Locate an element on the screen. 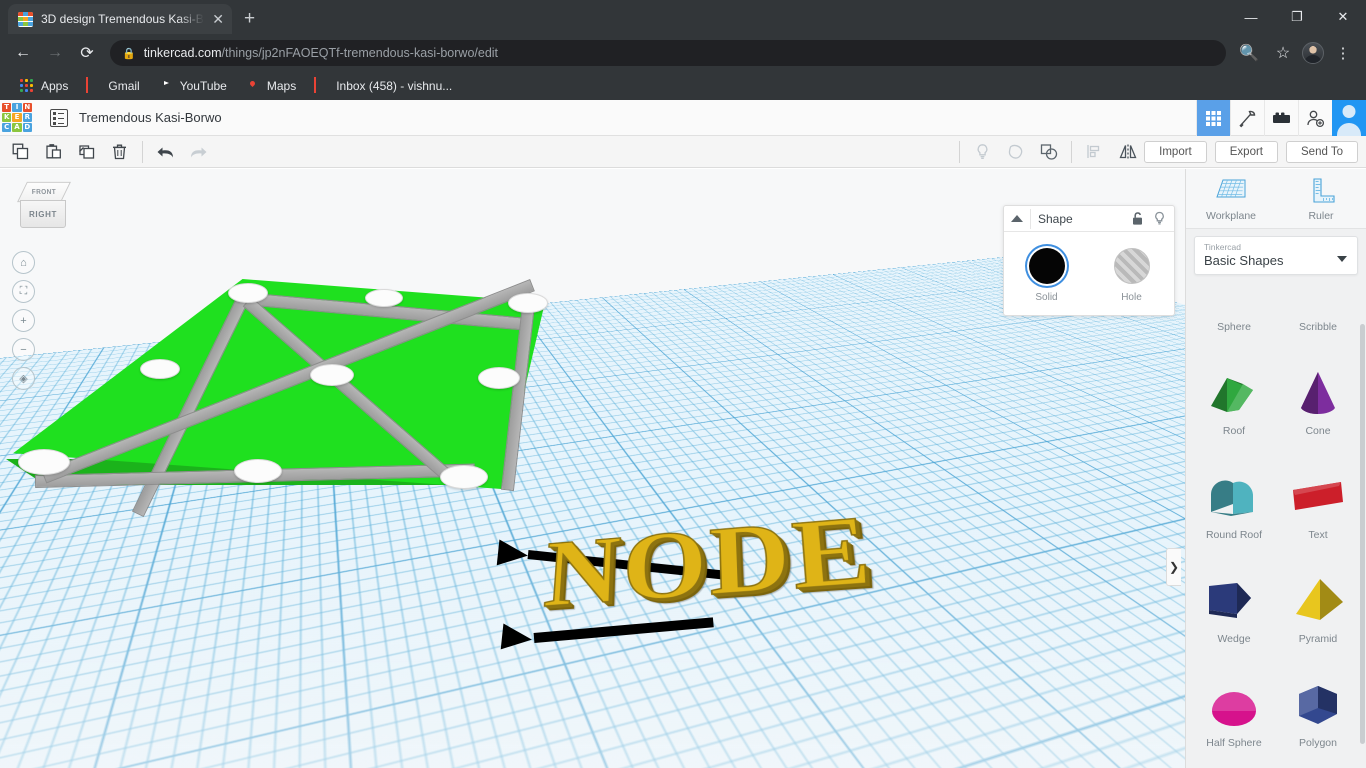 This screenshot has height=768, width=1366. node-text-object: NODE is located at coordinates (709, 561).